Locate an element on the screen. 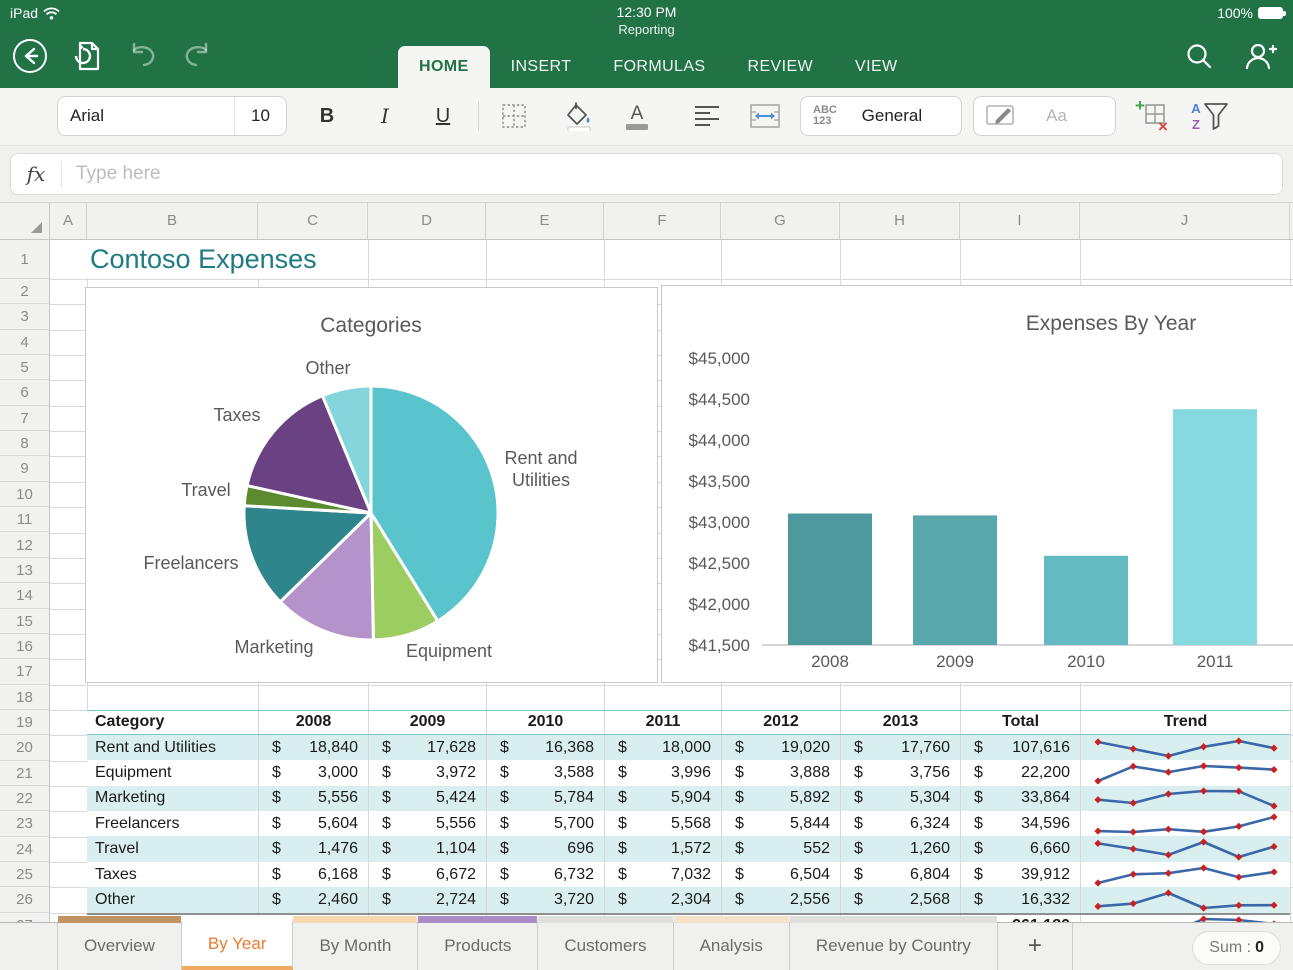 Image resolution: width=1293 pixels, height=970 pixels. search-icon is located at coordinates (1199, 56).